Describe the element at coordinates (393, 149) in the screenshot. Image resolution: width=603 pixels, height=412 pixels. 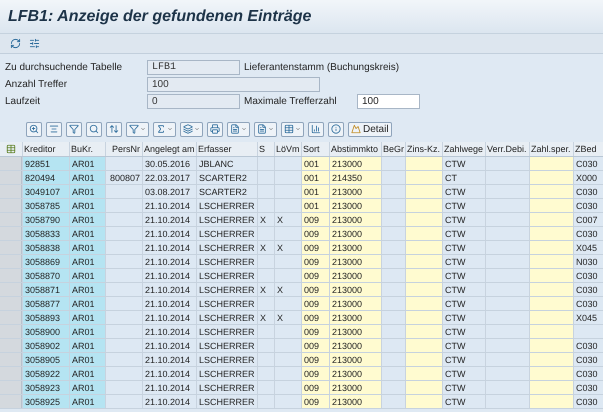
I see `column-header: BeGr` at that location.